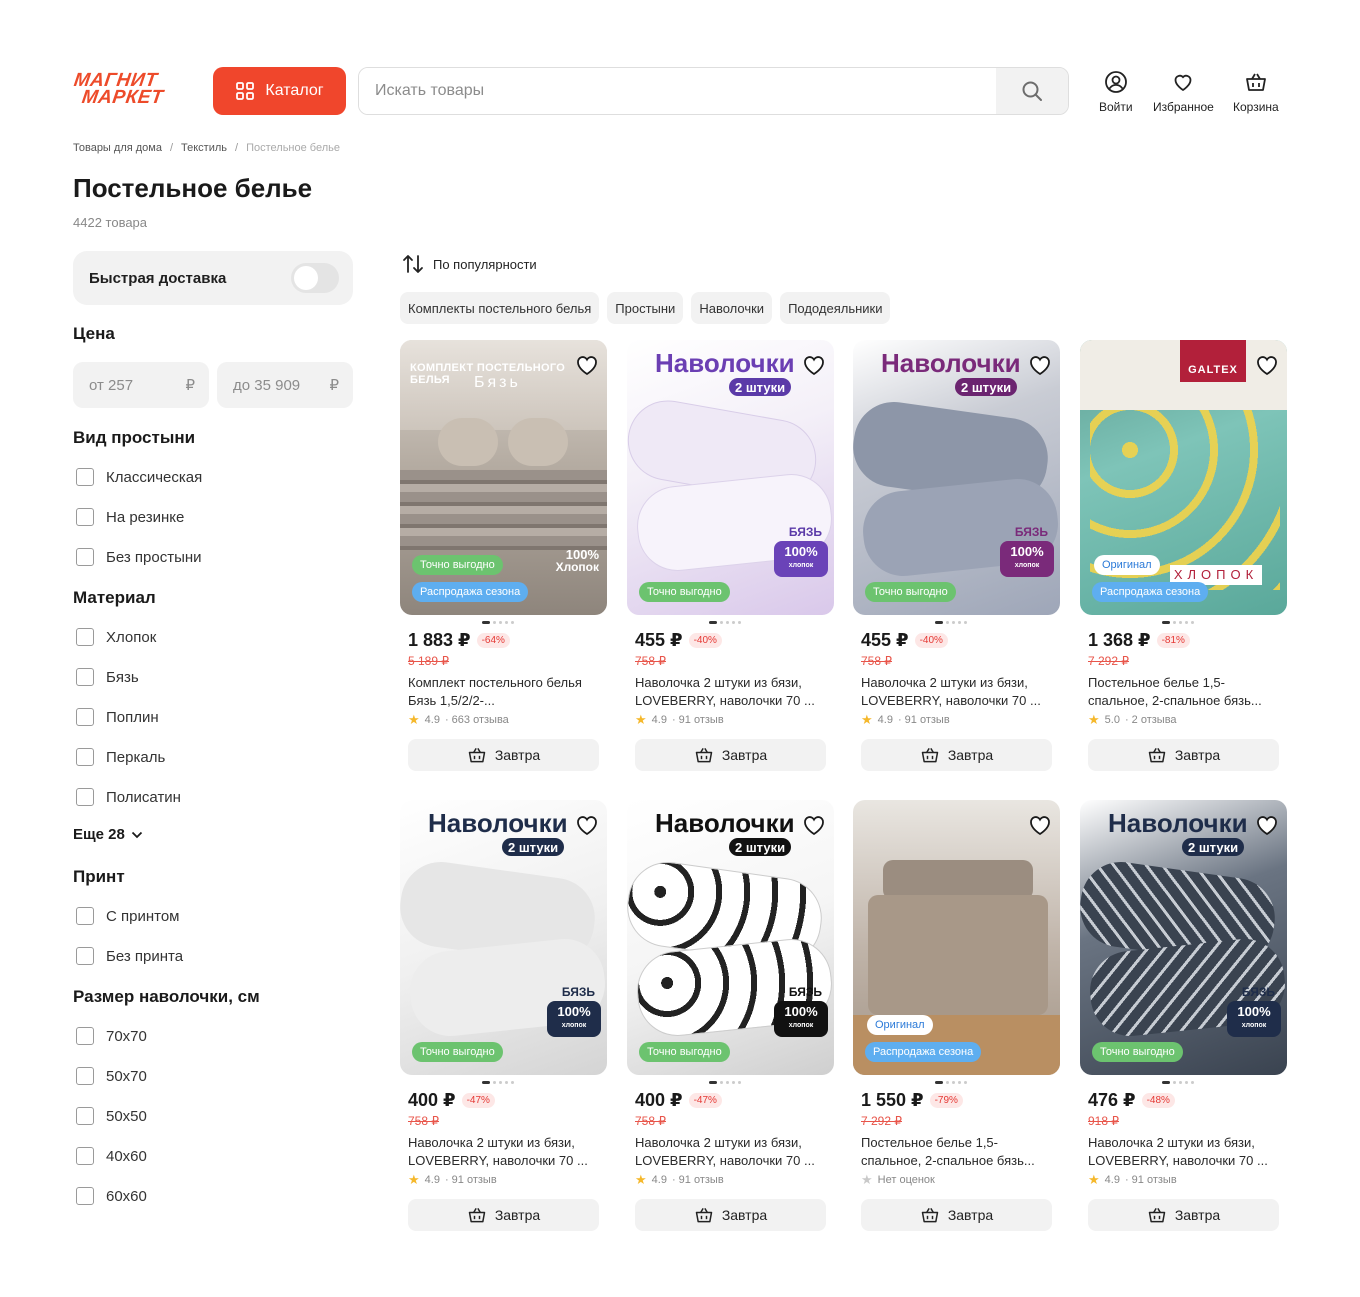  What do you see at coordinates (497, 382) in the screenshot?
I see `set-subtitle: Бязь` at bounding box center [497, 382].